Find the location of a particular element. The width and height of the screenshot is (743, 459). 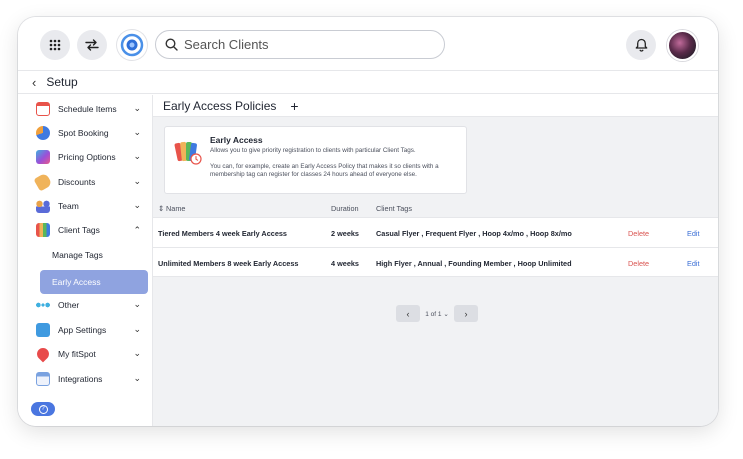

sidebar-item-label: Spot Booking is located at coordinates (83, 133).